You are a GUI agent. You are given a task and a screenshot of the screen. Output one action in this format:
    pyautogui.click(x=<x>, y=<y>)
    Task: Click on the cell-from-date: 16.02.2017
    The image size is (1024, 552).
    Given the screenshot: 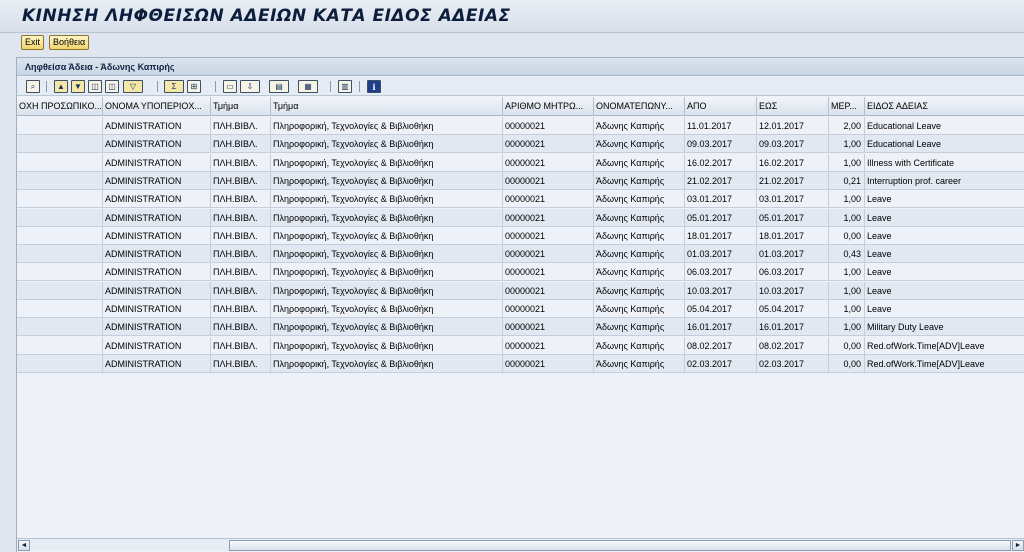 What is the action you would take?
    pyautogui.click(x=721, y=162)
    